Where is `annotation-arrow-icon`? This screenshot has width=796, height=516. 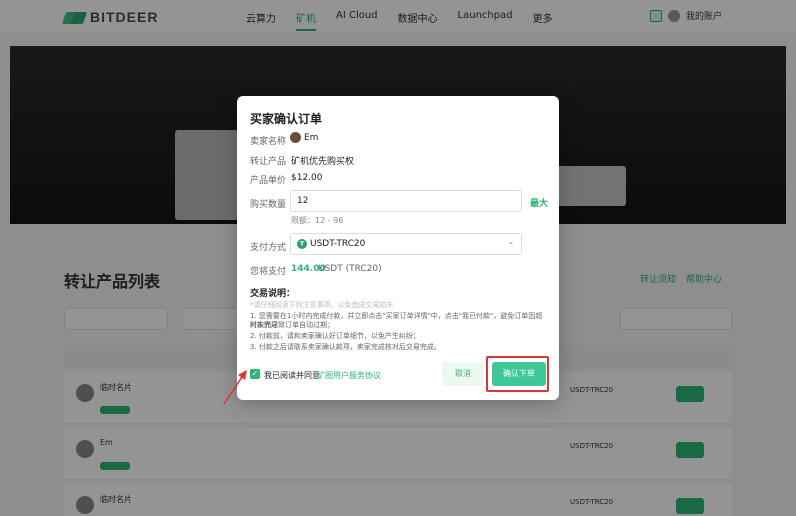 annotation-arrow-icon is located at coordinates (235, 387).